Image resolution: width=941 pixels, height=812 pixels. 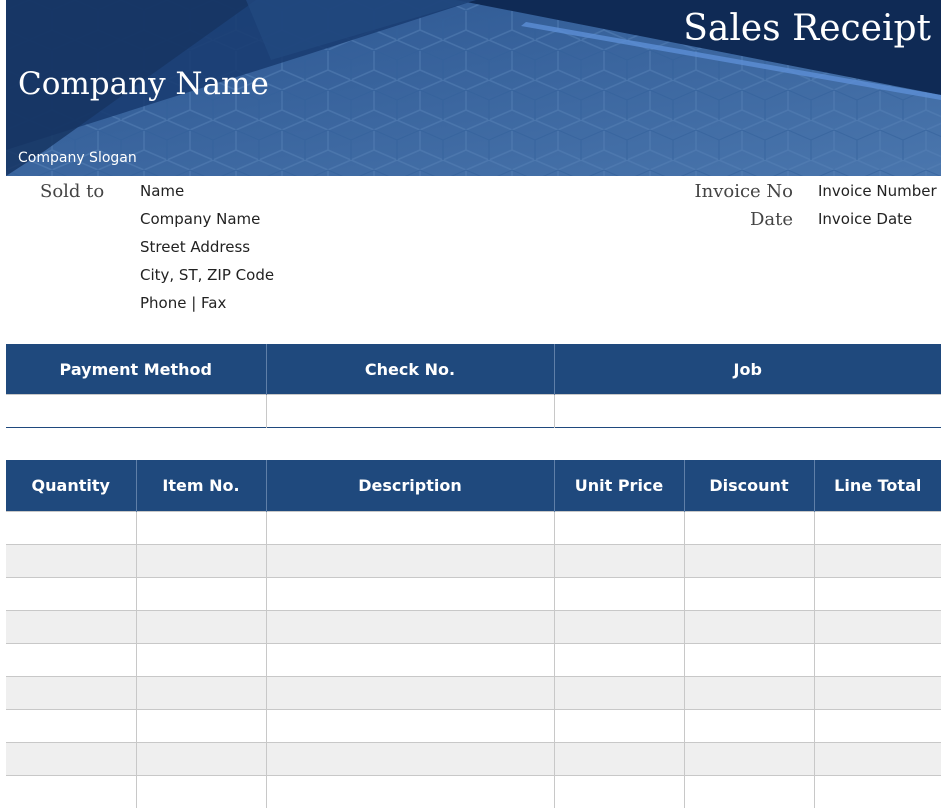 I want to click on sold-to-company: Company Name, so click(x=200, y=219).